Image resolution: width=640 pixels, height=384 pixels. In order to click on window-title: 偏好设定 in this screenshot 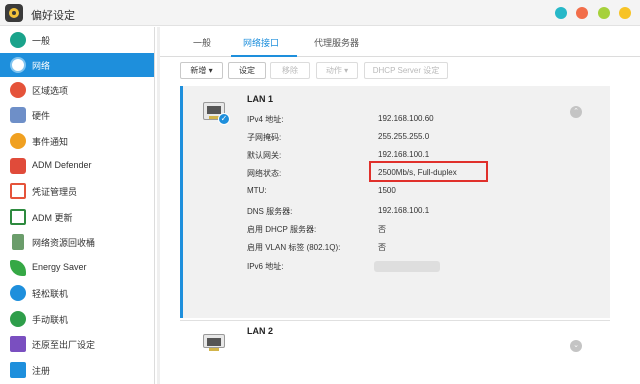, I will do `click(53, 16)`.